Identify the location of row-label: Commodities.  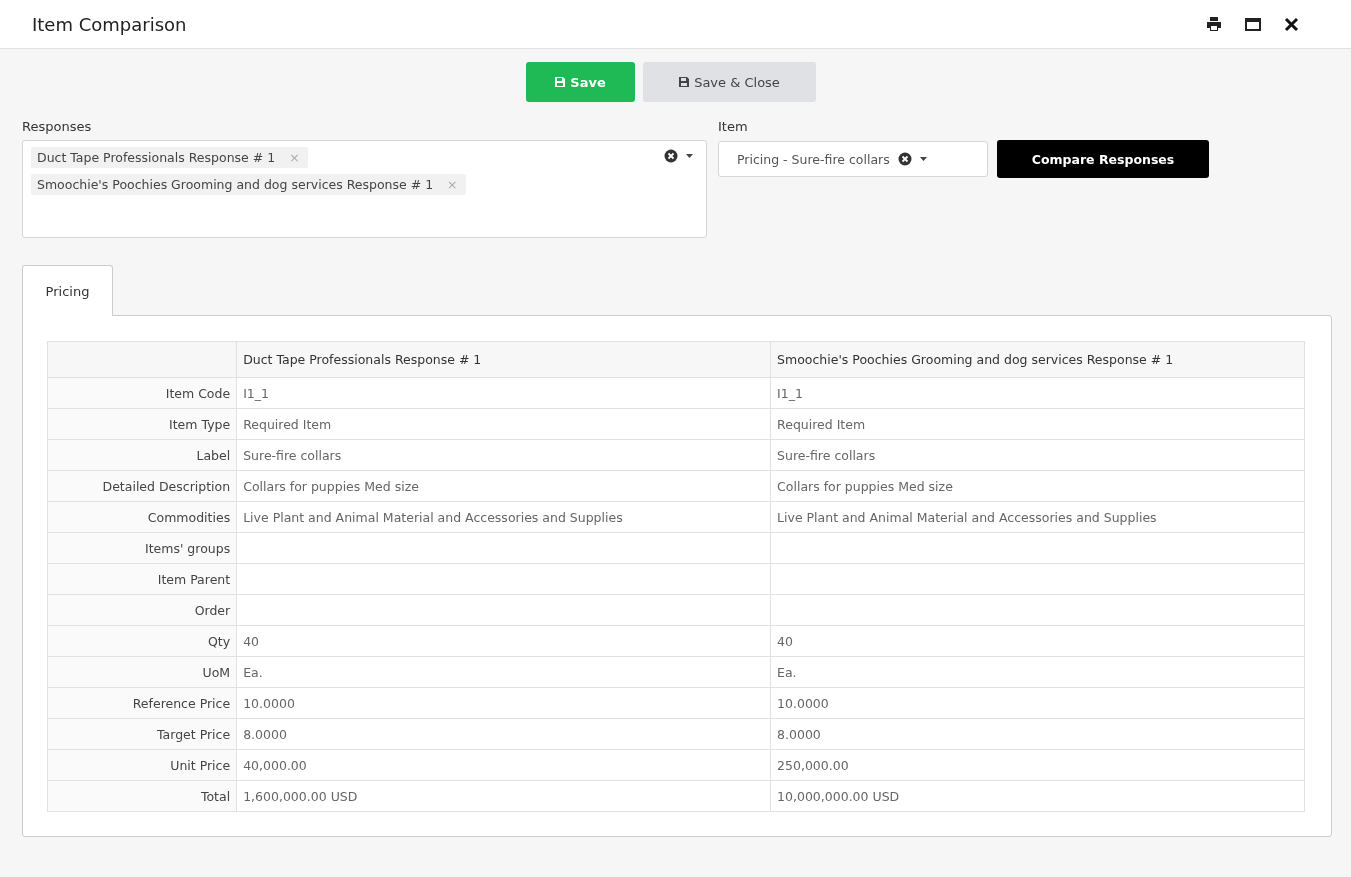
(142, 517).